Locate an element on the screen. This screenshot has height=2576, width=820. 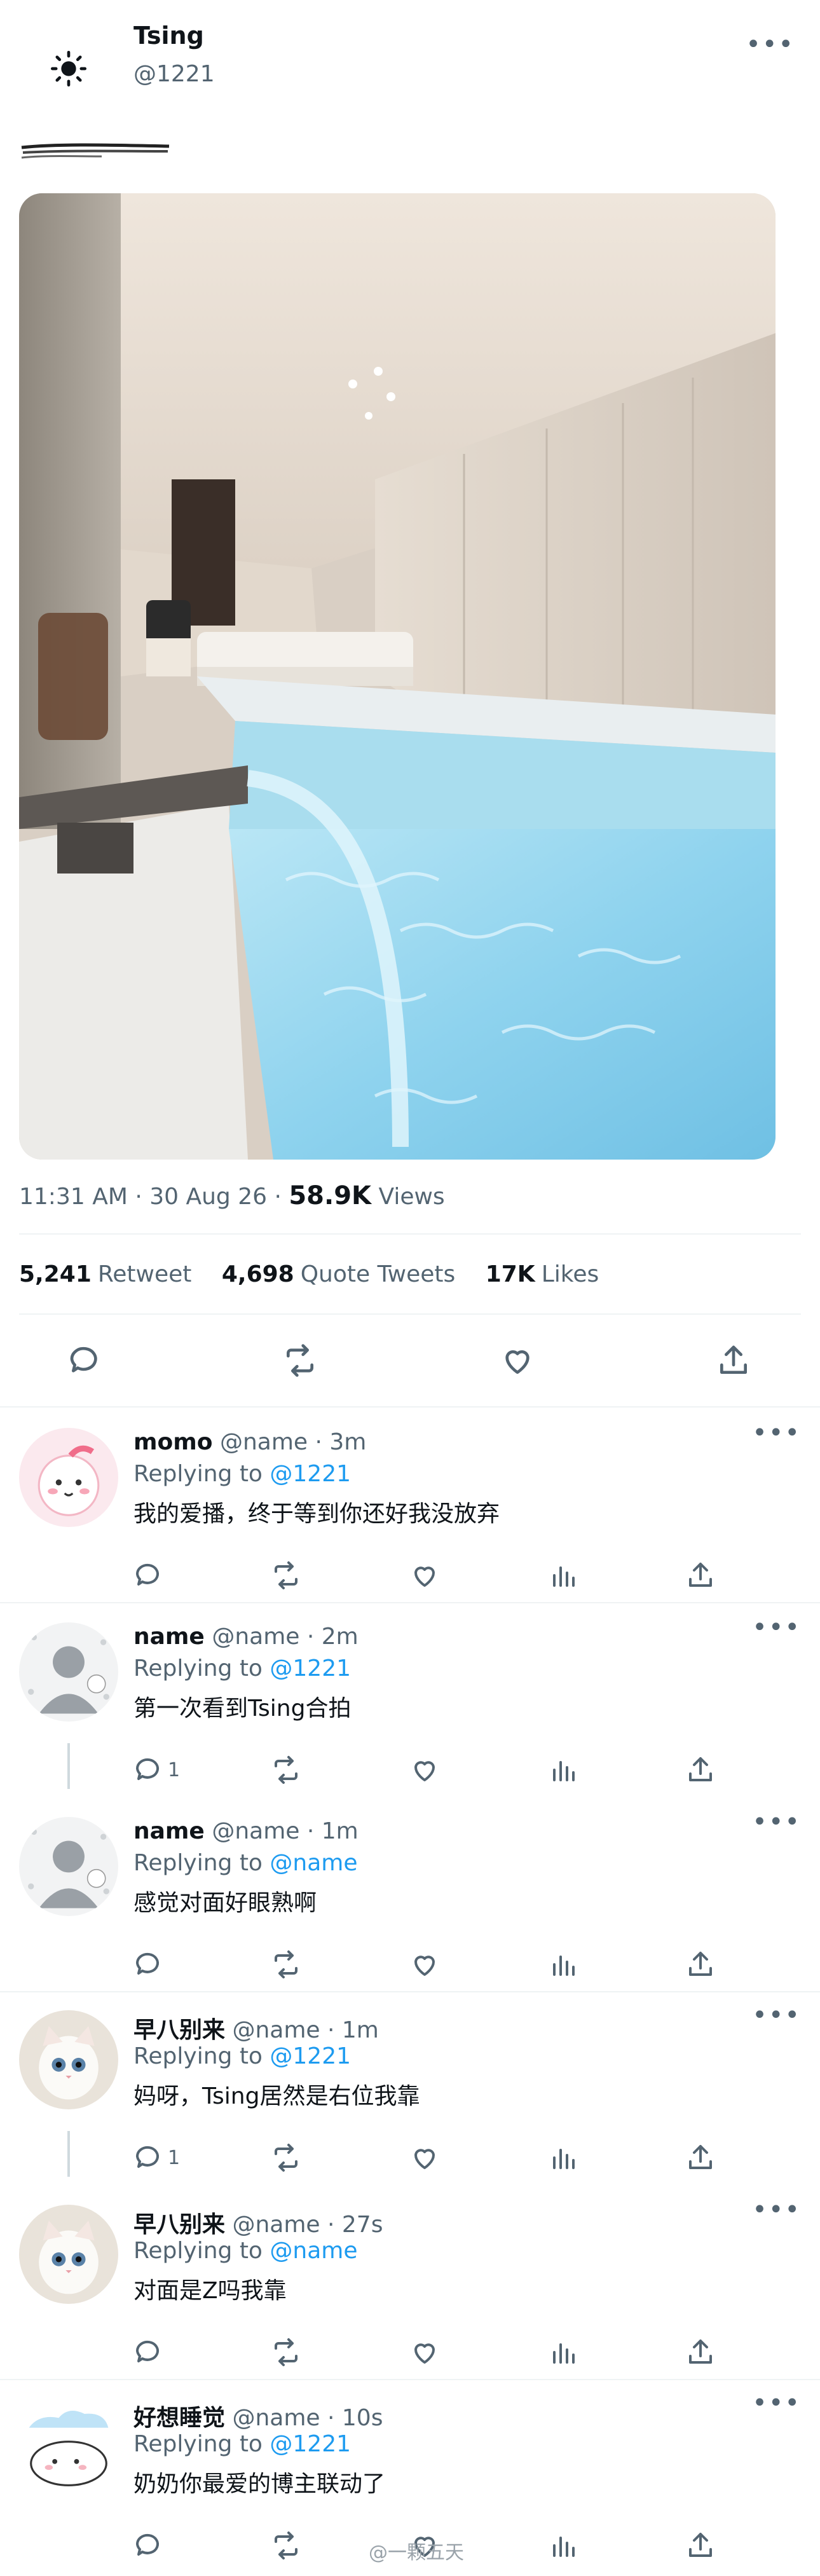
author-name: Tsing is located at coordinates (168, 36).